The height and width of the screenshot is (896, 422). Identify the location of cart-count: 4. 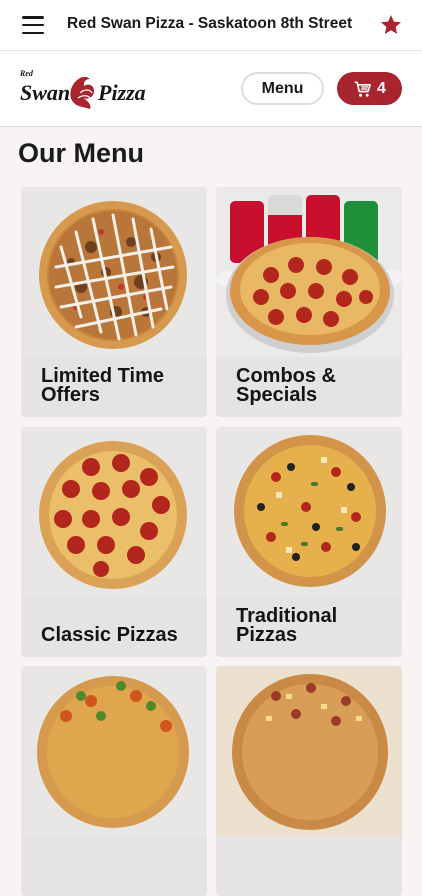
(381, 88).